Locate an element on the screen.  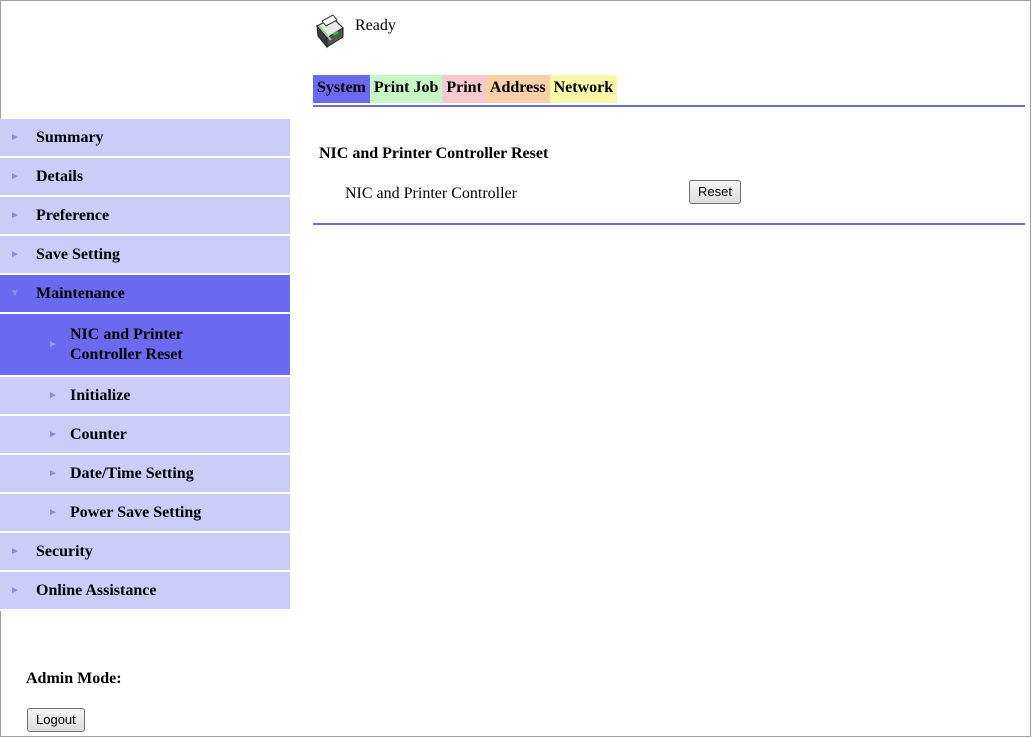
sidebar-item-label: Date/Time Setting is located at coordinates (132, 473).